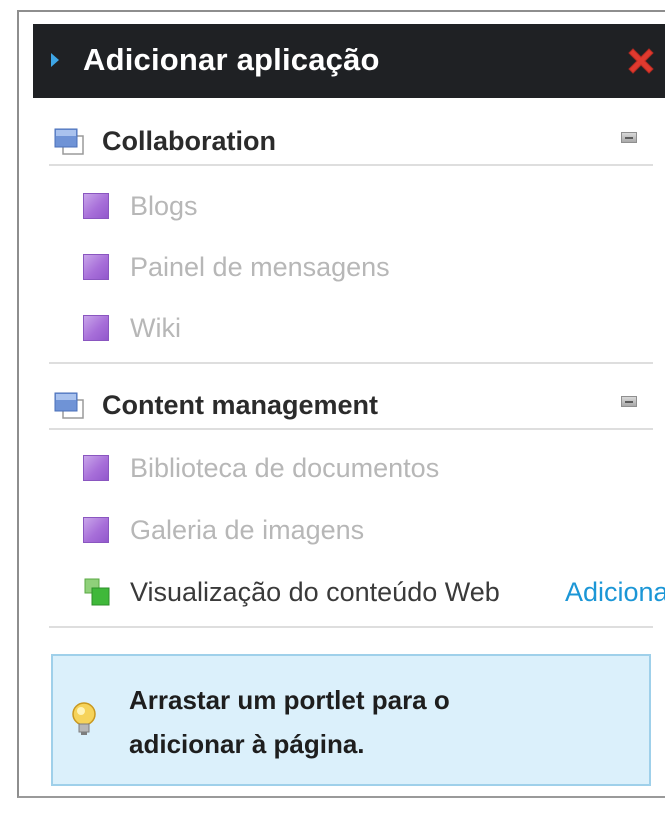 The width and height of the screenshot is (669, 817). What do you see at coordinates (368, 530) in the screenshot?
I see `app-item-galeria-de-imagens: Galeria de imagens` at bounding box center [368, 530].